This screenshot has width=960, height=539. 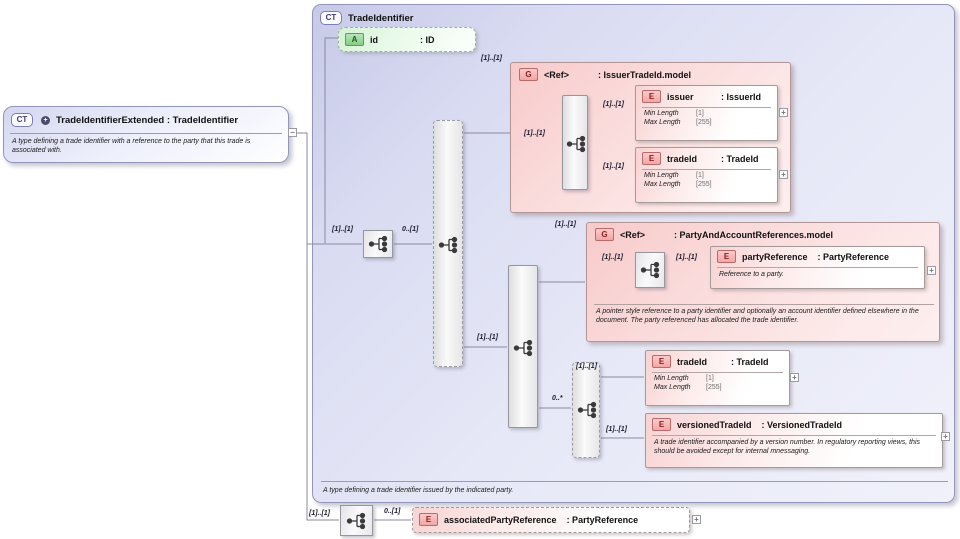 What do you see at coordinates (374, 39) in the screenshot?
I see `attribute-name: id` at bounding box center [374, 39].